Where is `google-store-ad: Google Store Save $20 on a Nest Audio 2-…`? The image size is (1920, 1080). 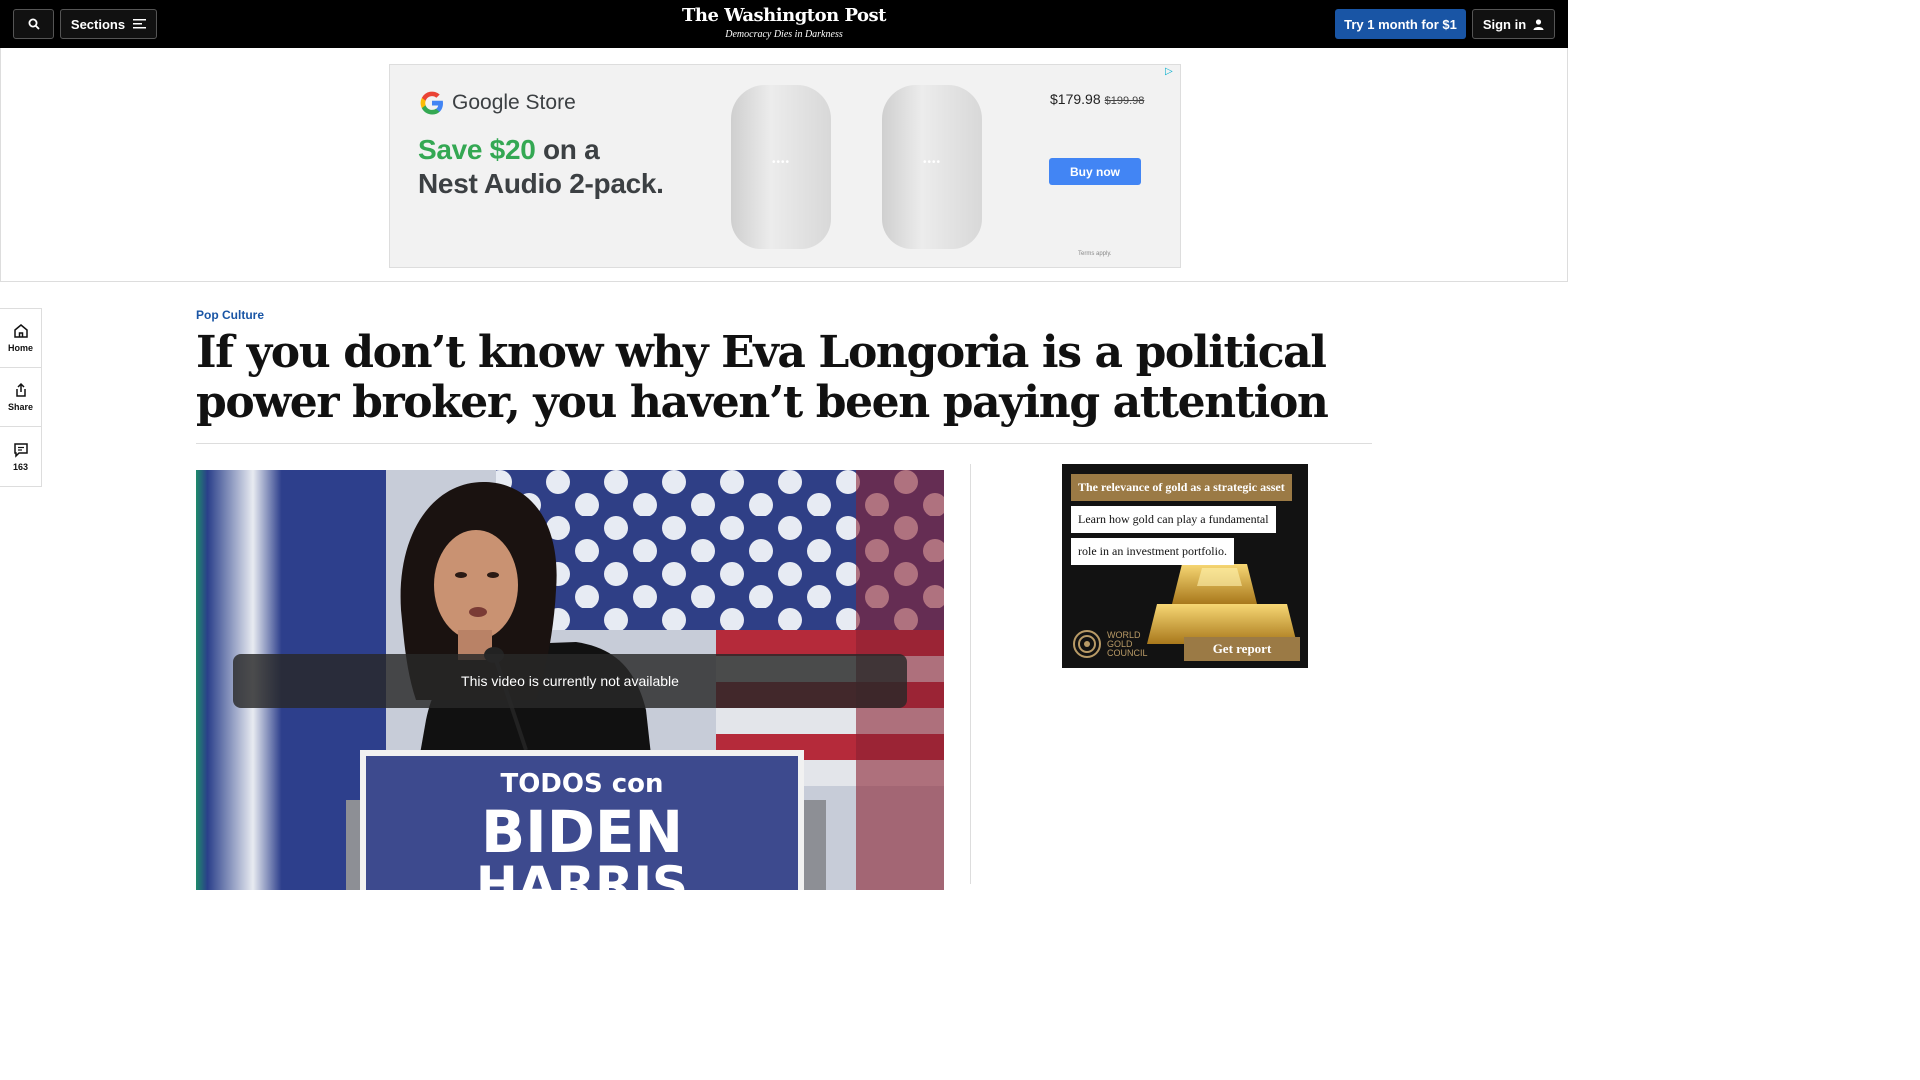
google-store-ad: Google Store Save $20 on a Nest Audio 2-… is located at coordinates (785, 166).